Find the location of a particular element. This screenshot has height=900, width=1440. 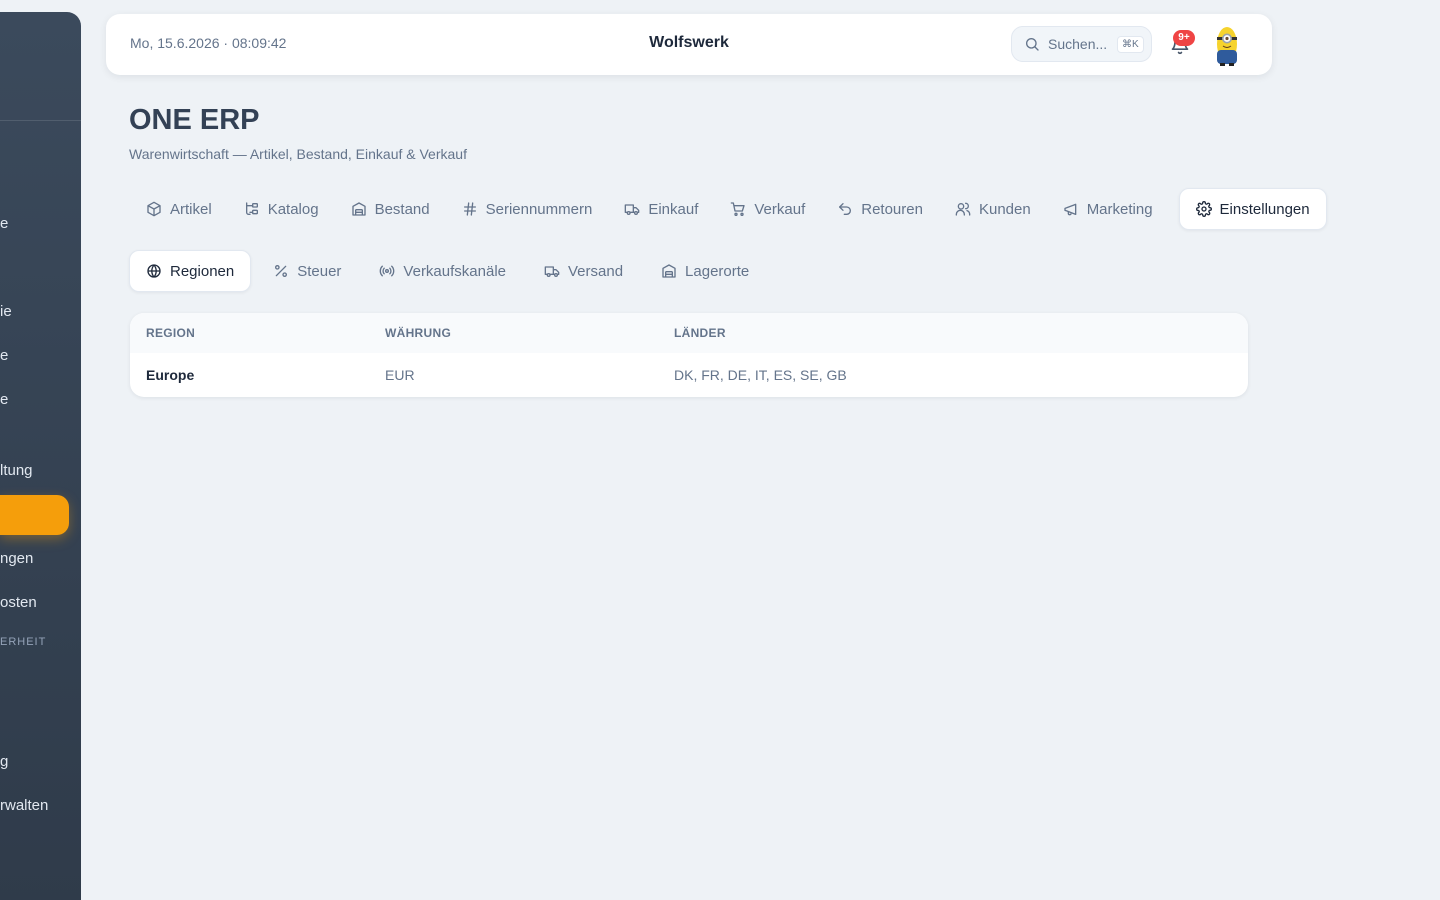

tab-einkauf: Einkauf is located at coordinates (661, 209).